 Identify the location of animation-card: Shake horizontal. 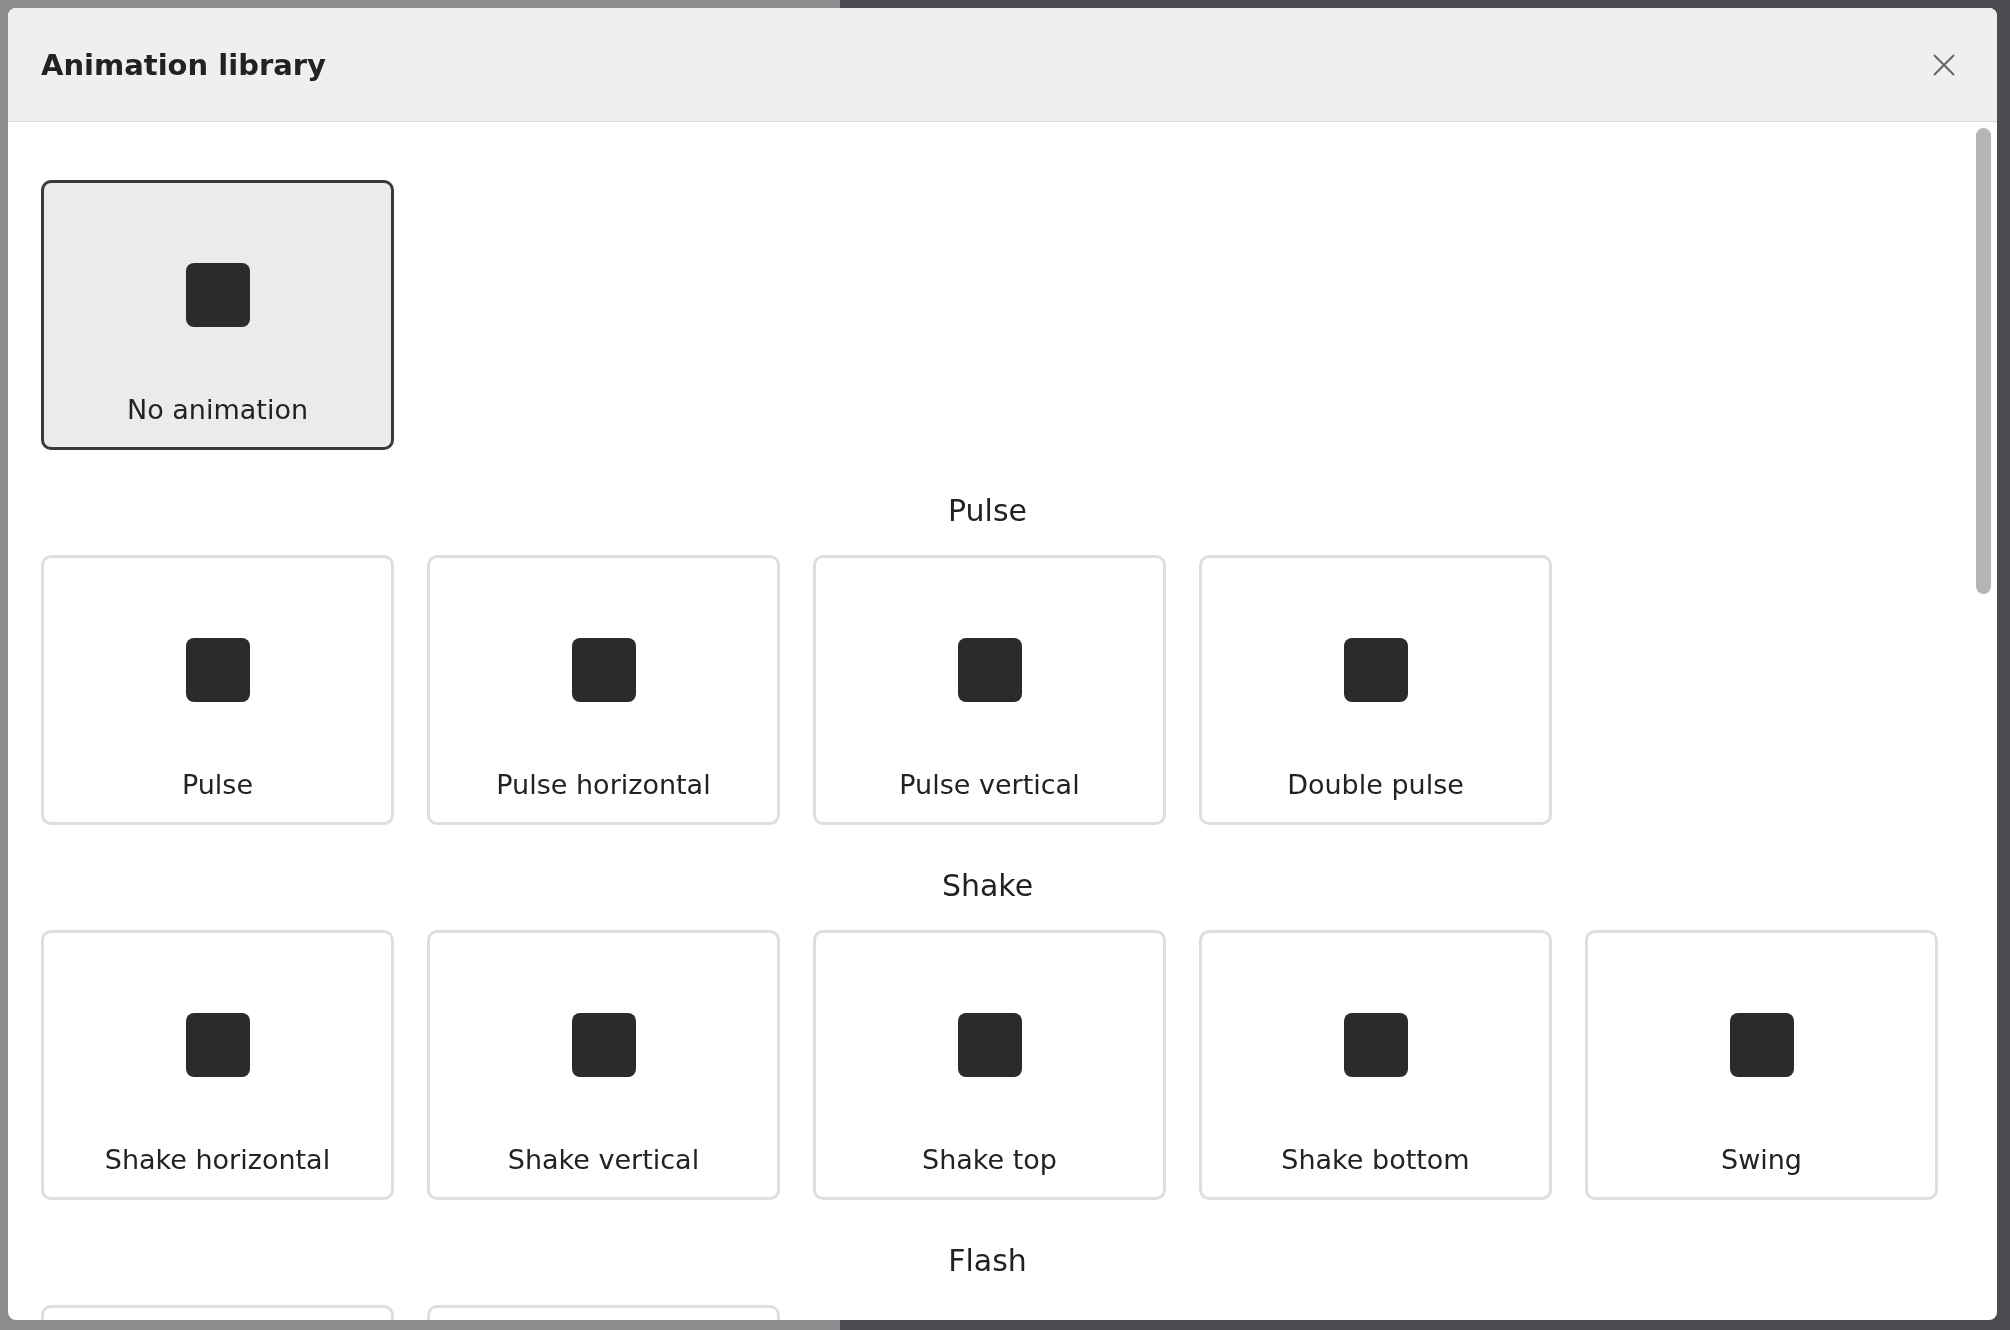
(217, 1065).